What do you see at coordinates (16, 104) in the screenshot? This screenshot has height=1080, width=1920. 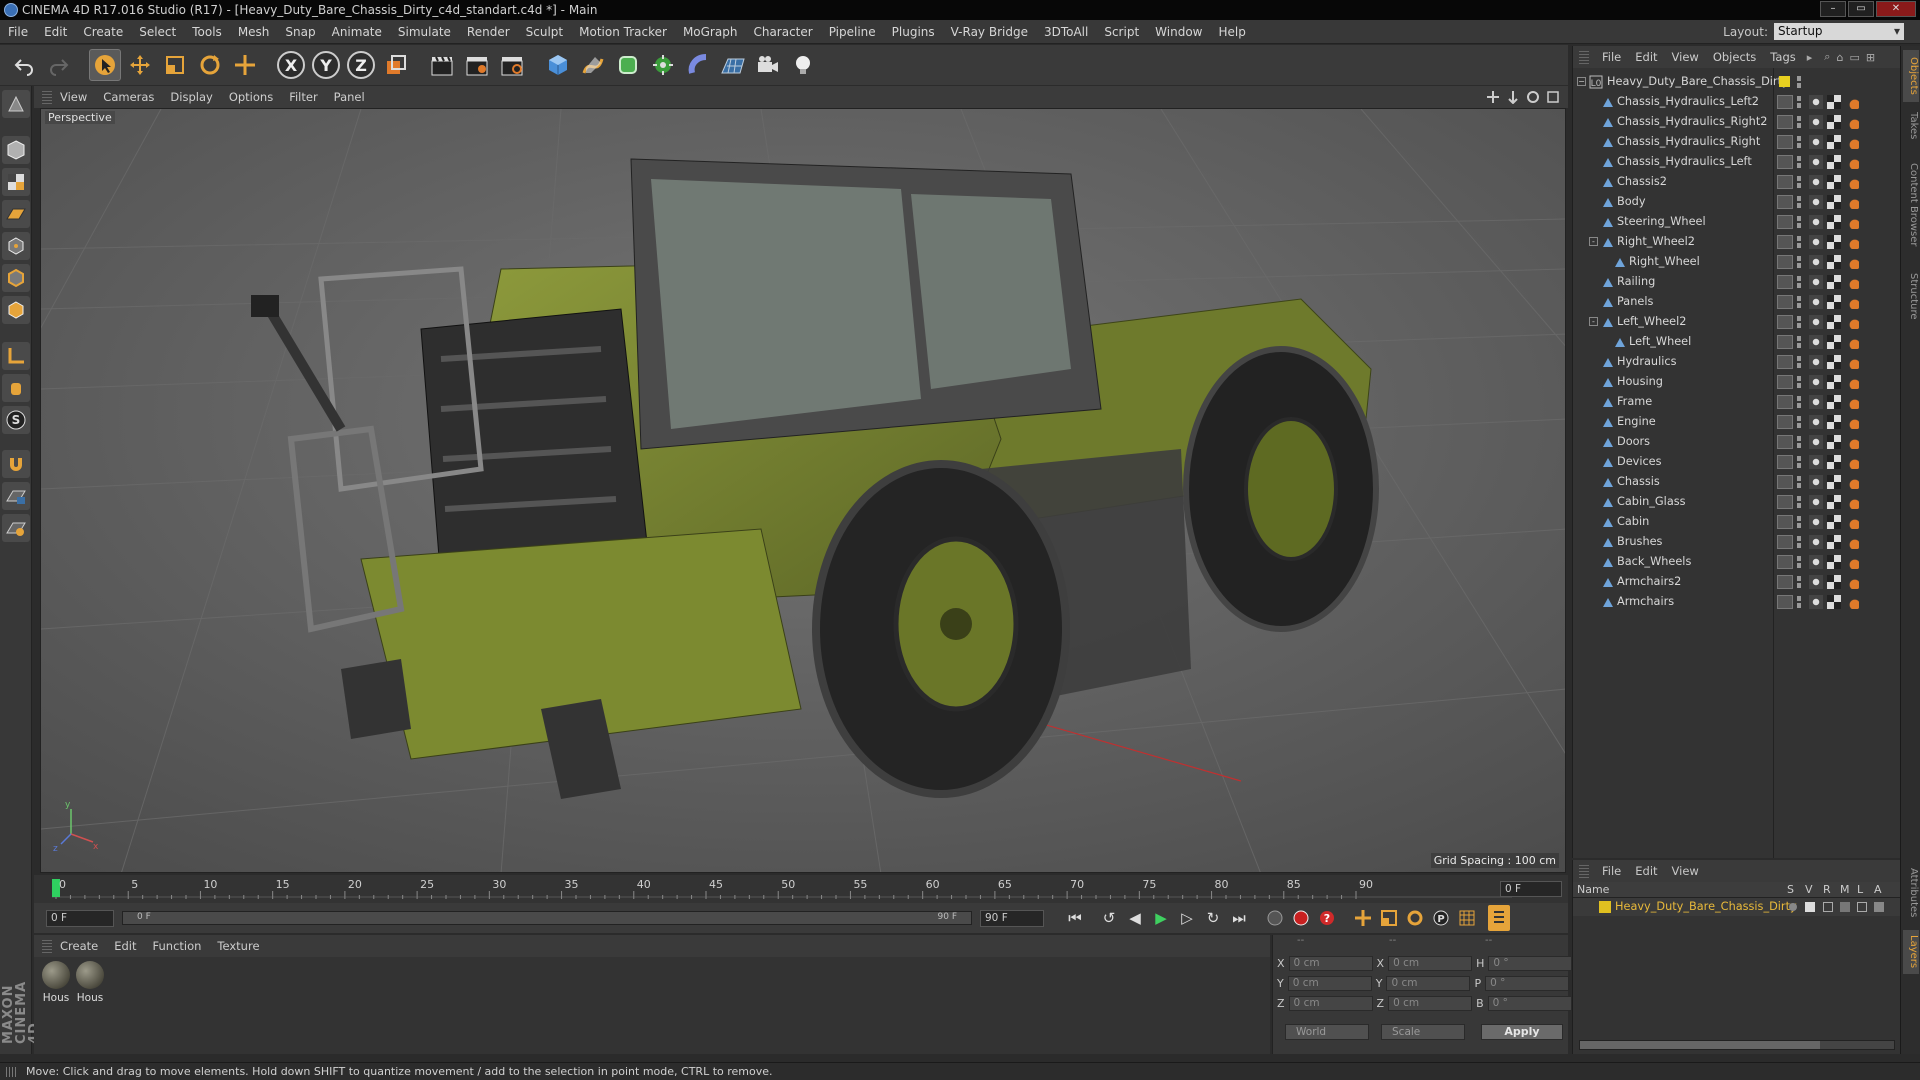 I see `make-editable-button` at bounding box center [16, 104].